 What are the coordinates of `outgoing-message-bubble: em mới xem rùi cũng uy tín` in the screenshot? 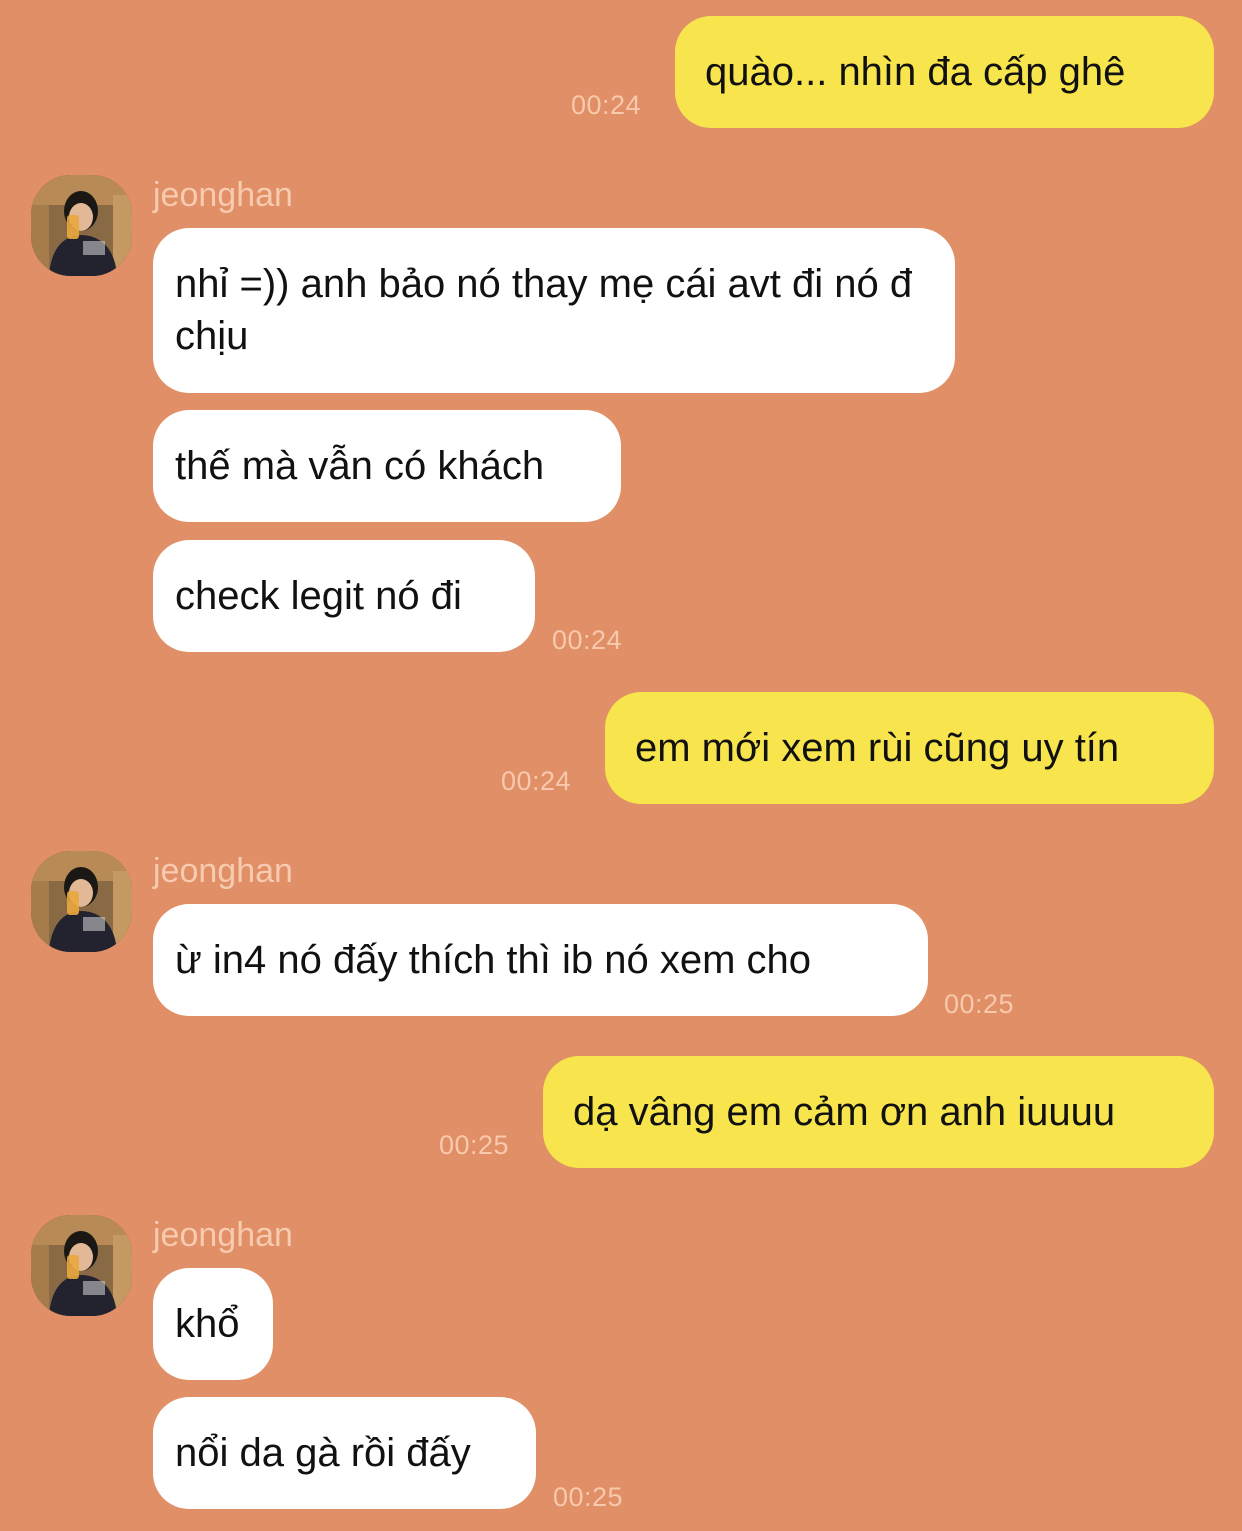 It's located at (909, 748).